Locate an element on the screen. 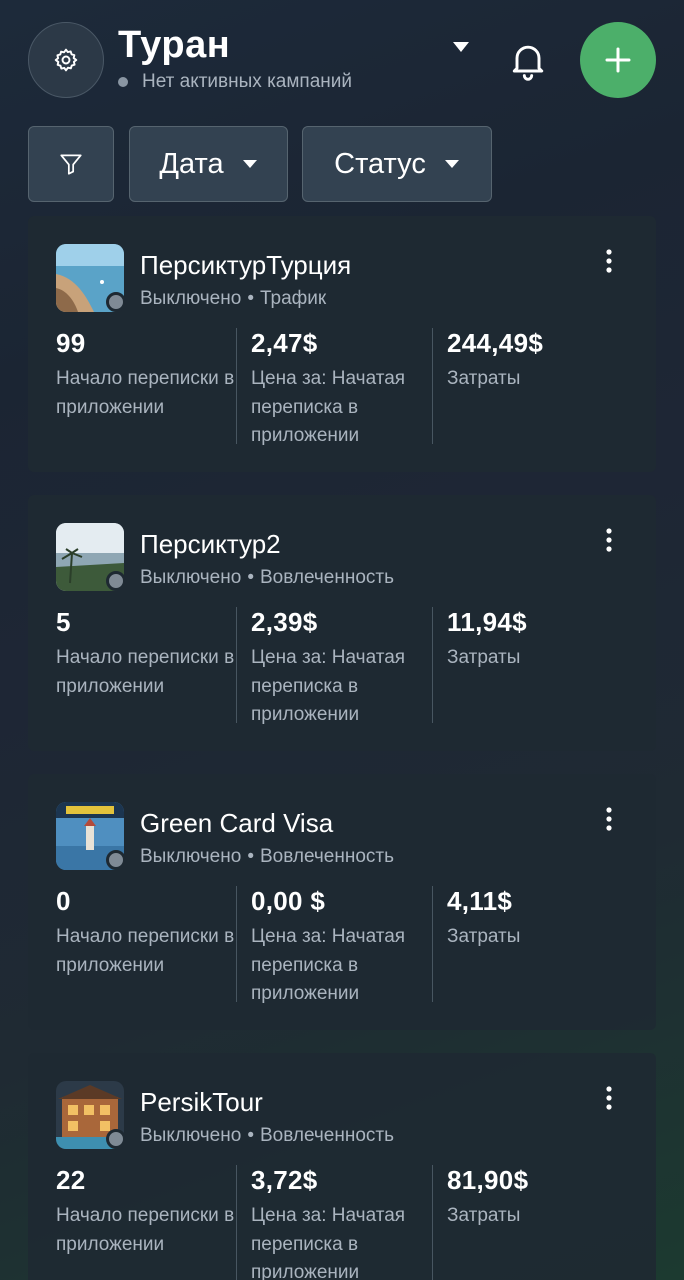 Image resolution: width=684 pixels, height=1280 pixels. metric-spend: 11,94$ Затраты is located at coordinates (537, 640).